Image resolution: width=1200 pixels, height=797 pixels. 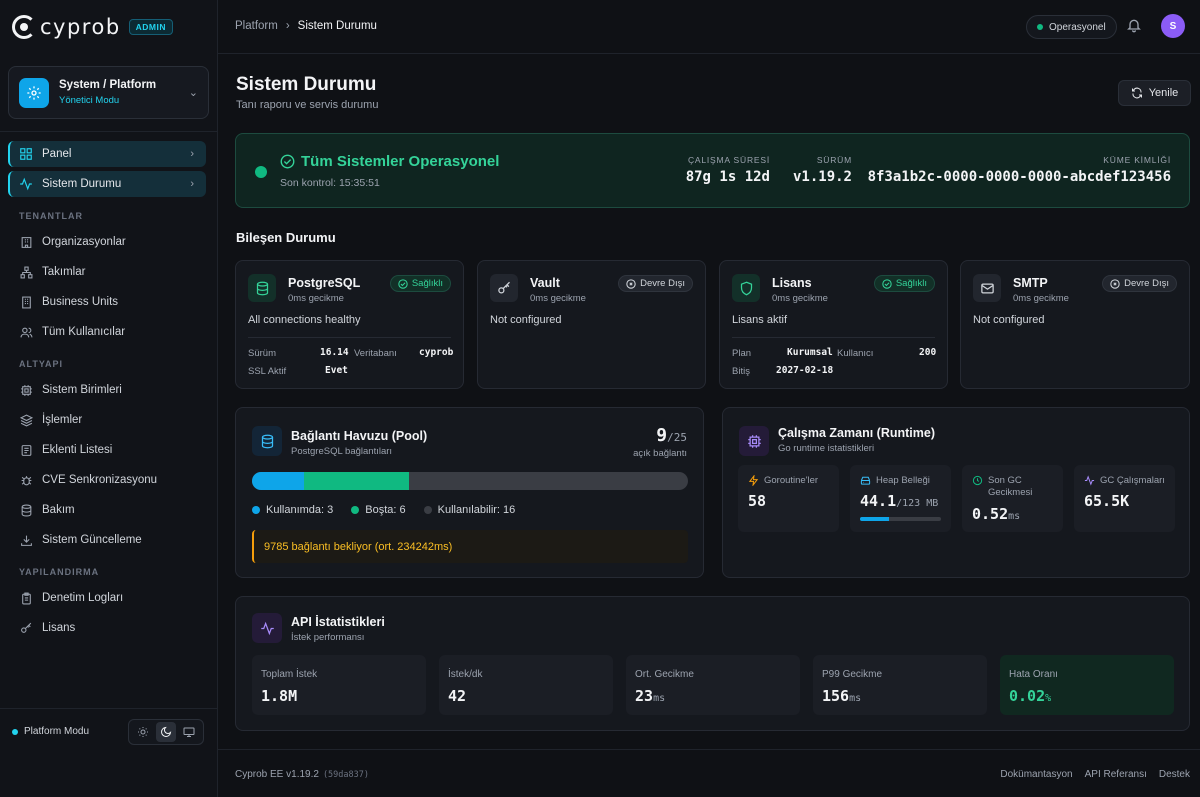 What do you see at coordinates (286, 237) in the screenshot?
I see `components-title: Bileşen Durumu` at bounding box center [286, 237].